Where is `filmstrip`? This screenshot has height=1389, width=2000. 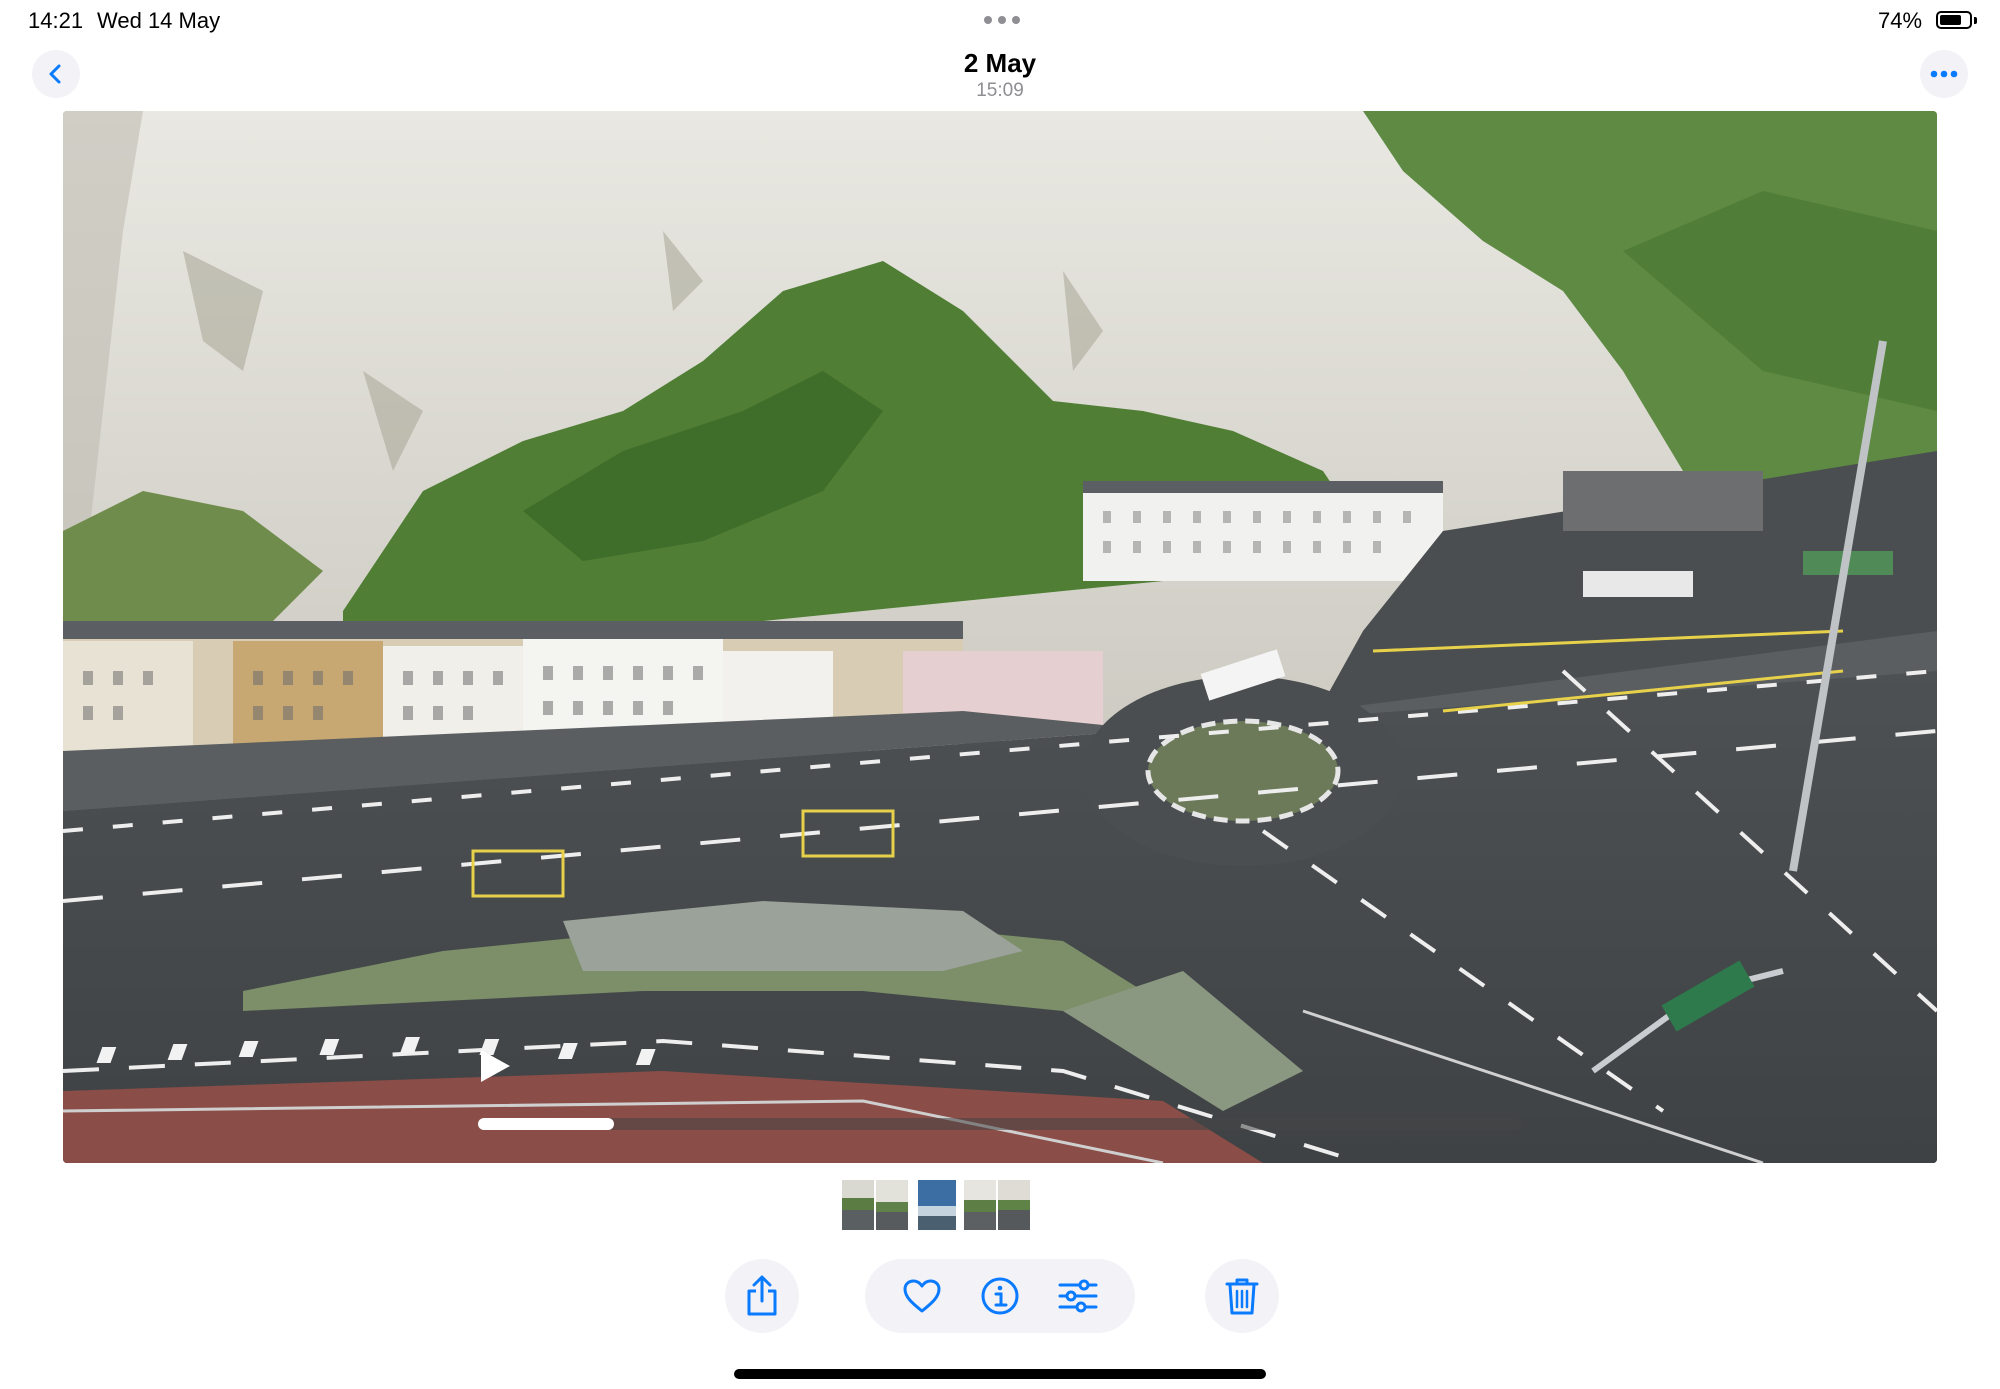 filmstrip is located at coordinates (937, 1205).